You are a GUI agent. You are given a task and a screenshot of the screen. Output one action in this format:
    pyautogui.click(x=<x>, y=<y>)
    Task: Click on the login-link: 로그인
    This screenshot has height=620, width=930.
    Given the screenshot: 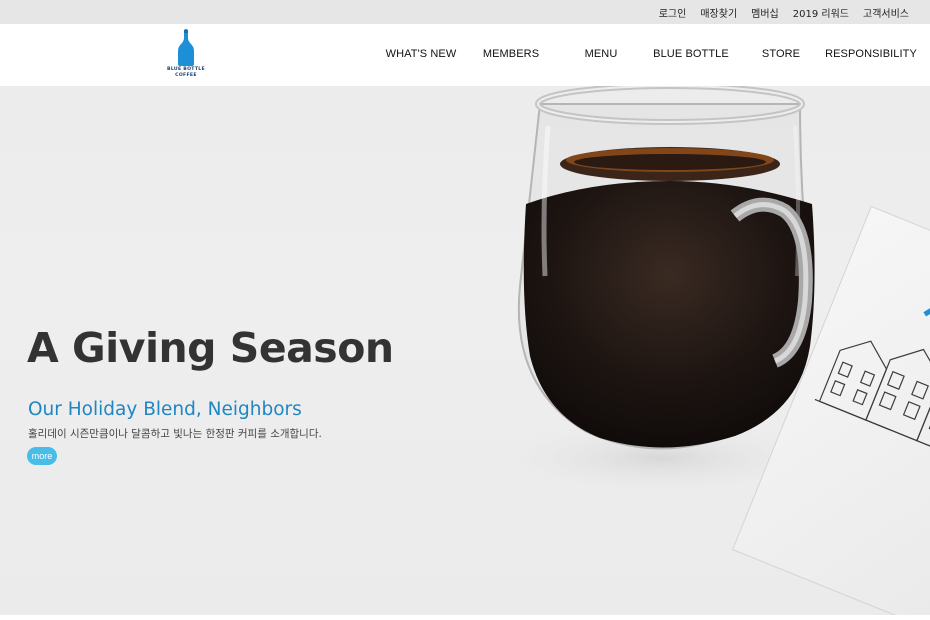 What is the action you would take?
    pyautogui.click(x=673, y=12)
    